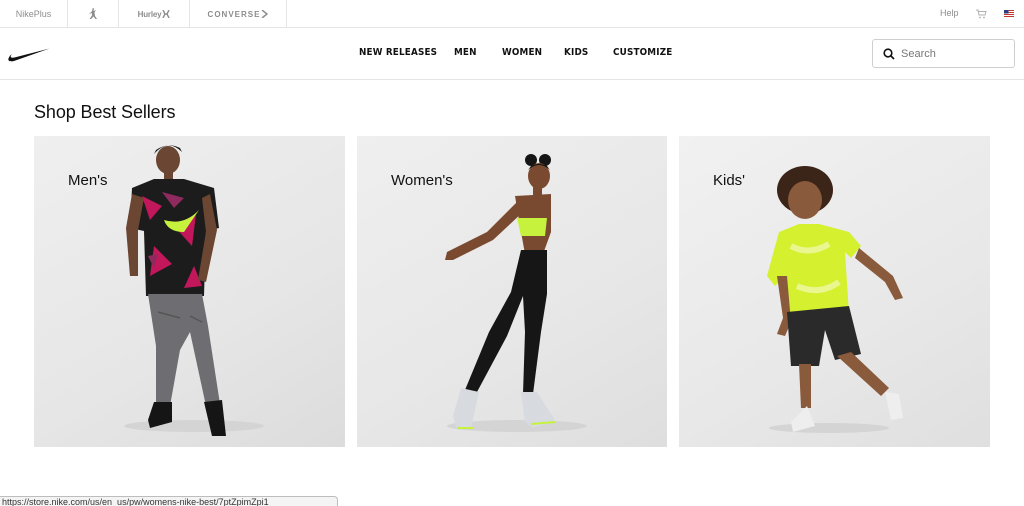 The image size is (1024, 506). Describe the element at coordinates (265, 14) in the screenshot. I see `converse-chevron-icon` at that location.